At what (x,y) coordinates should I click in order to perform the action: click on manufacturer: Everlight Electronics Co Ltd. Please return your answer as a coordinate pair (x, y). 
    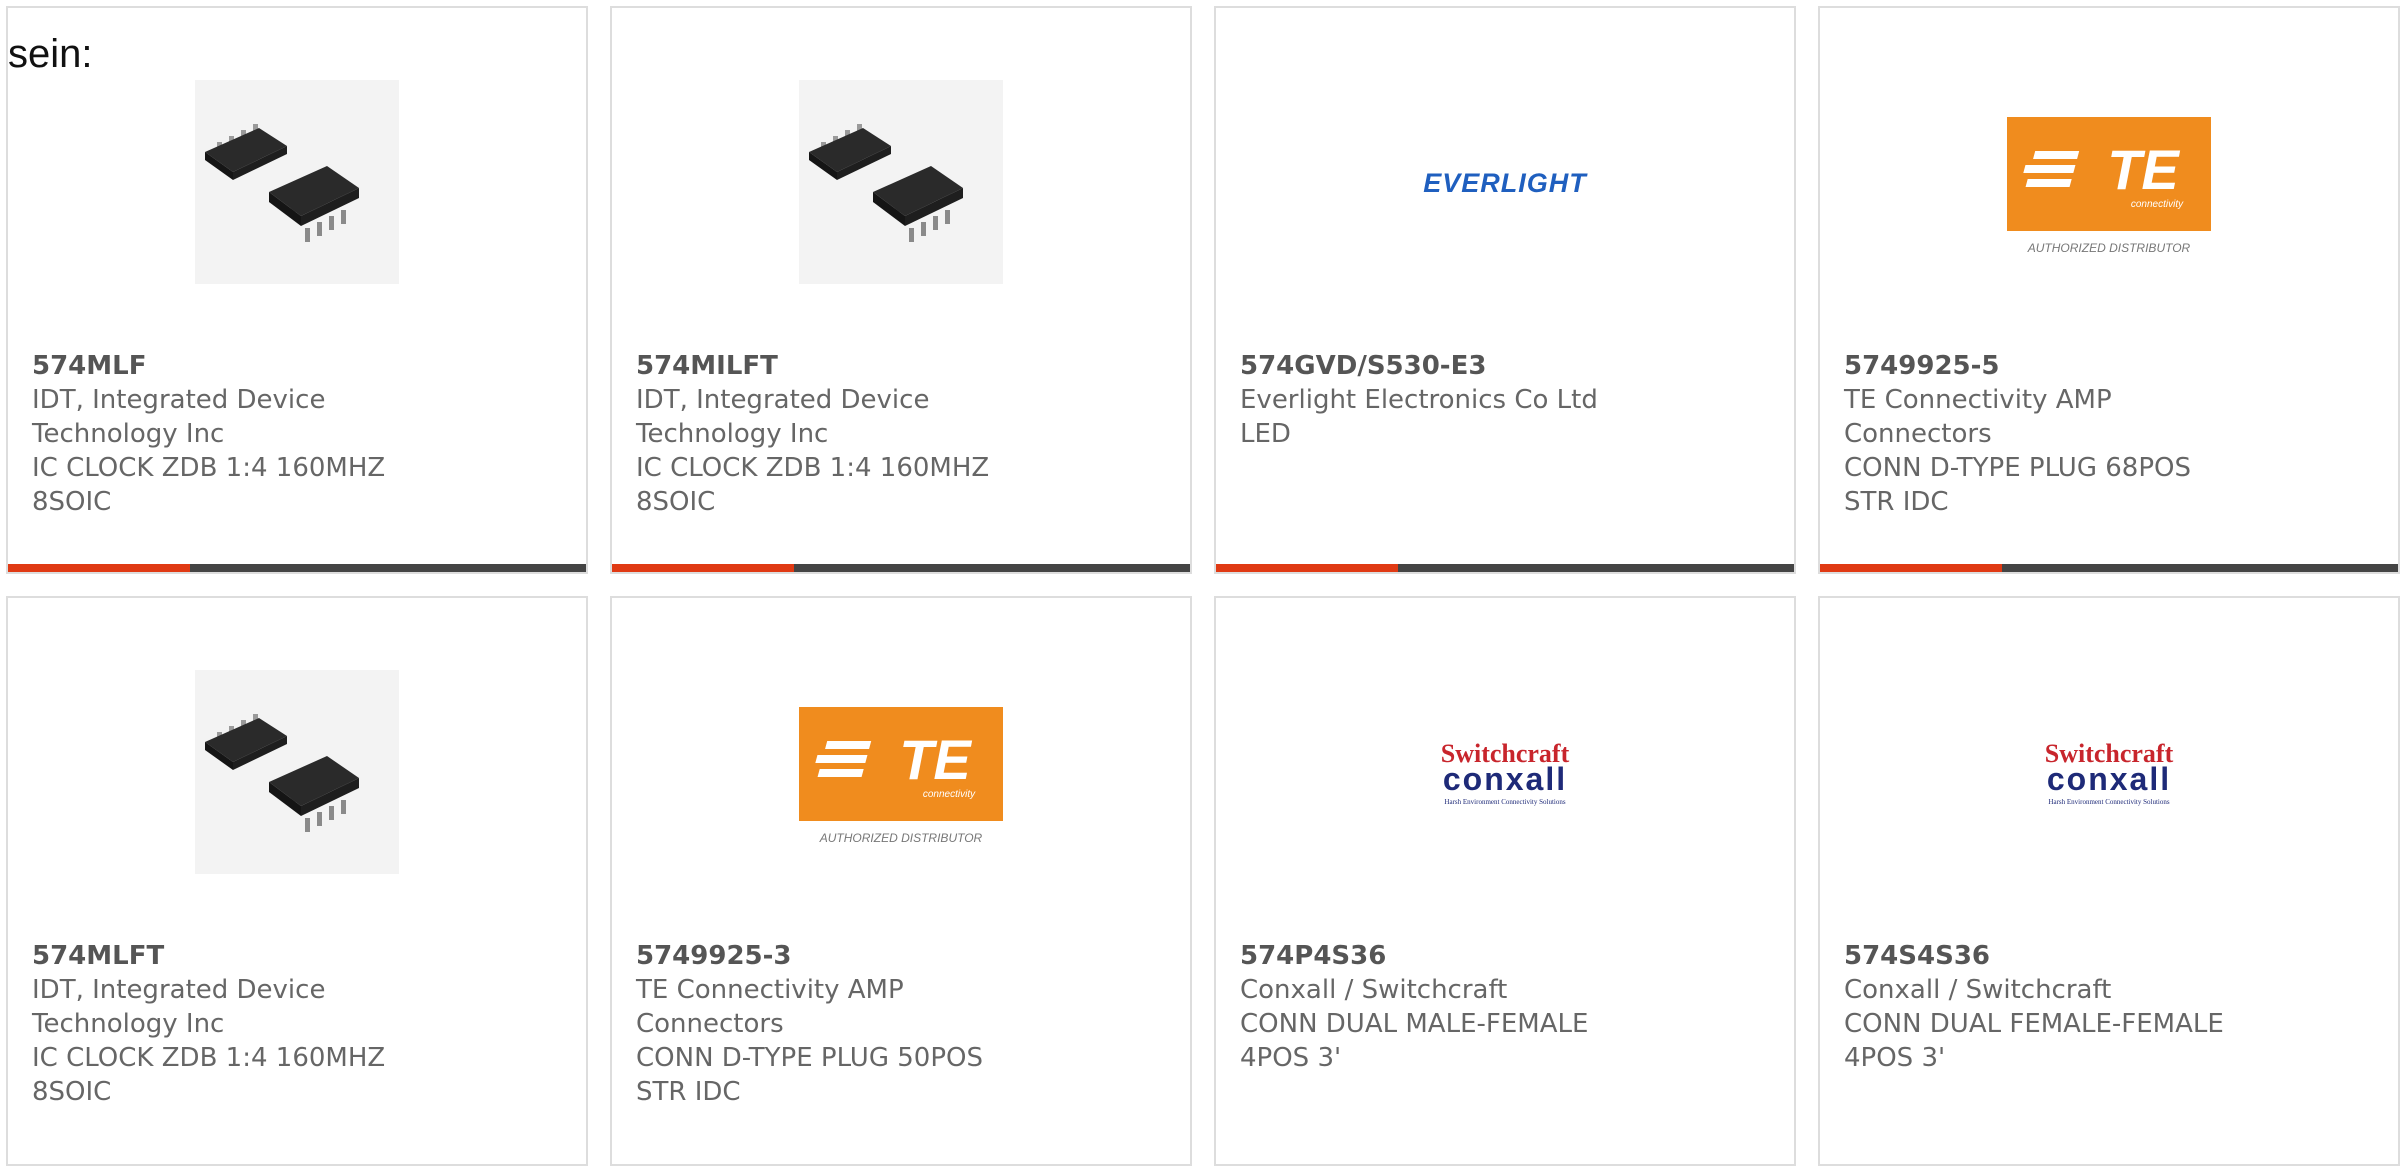
    Looking at the image, I should click on (1419, 400).